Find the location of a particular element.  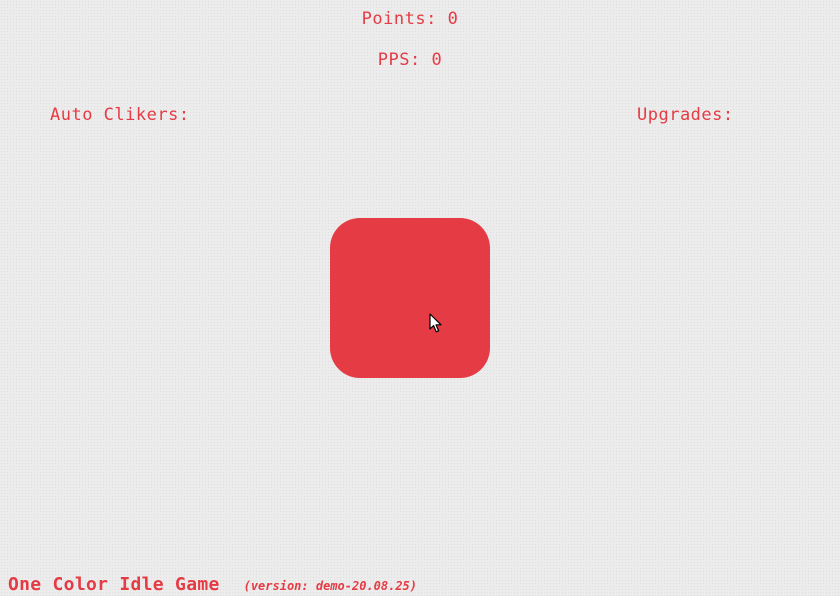

game-title: One Color Idle Game is located at coordinates (114, 584).